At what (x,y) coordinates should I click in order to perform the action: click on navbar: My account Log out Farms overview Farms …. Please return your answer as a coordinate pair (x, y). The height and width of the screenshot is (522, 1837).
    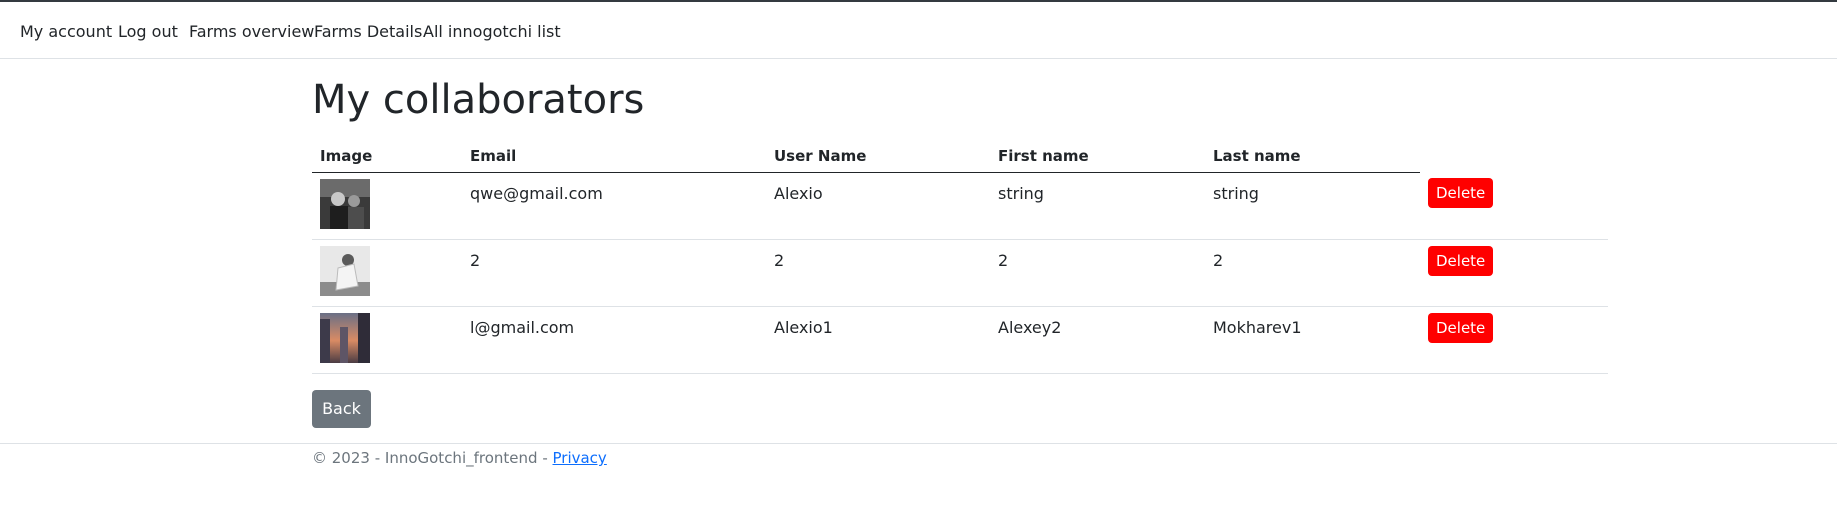
    Looking at the image, I should click on (918, 30).